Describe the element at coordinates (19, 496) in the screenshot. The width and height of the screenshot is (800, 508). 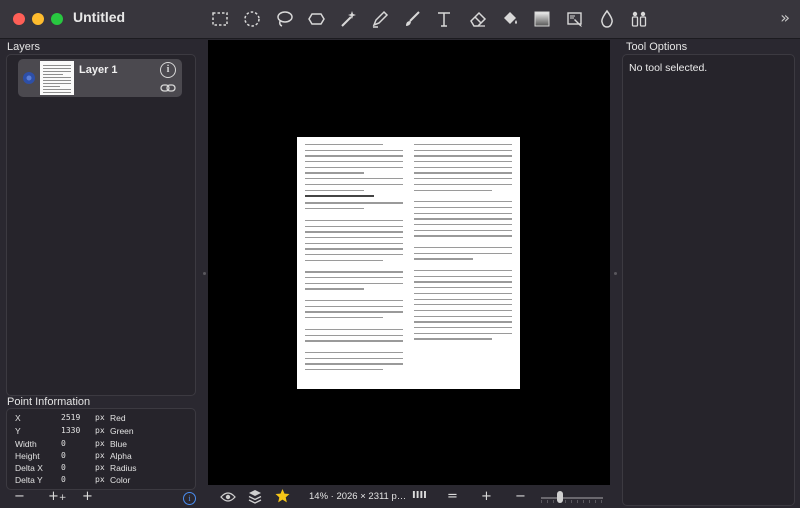
I see `remove-layer-button: −` at that location.